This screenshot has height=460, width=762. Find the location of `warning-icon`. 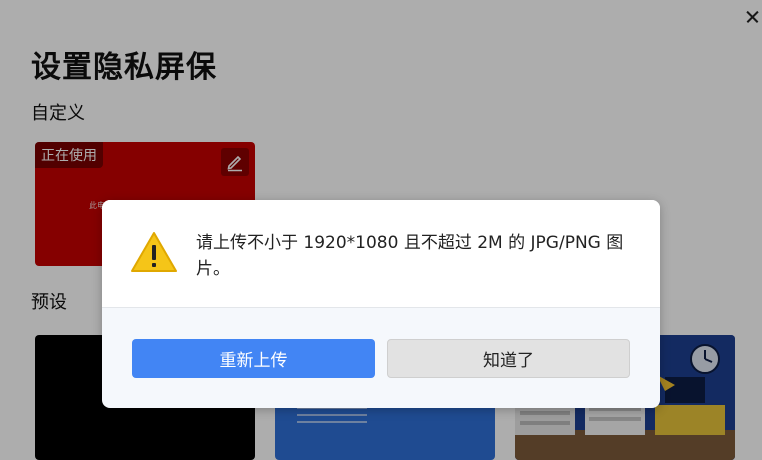

warning-icon is located at coordinates (154, 252).